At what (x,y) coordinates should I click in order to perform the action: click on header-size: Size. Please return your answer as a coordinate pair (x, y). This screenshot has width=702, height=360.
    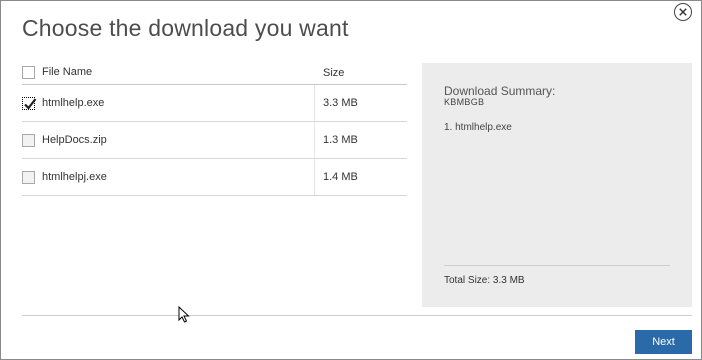
    Looking at the image, I should click on (334, 73).